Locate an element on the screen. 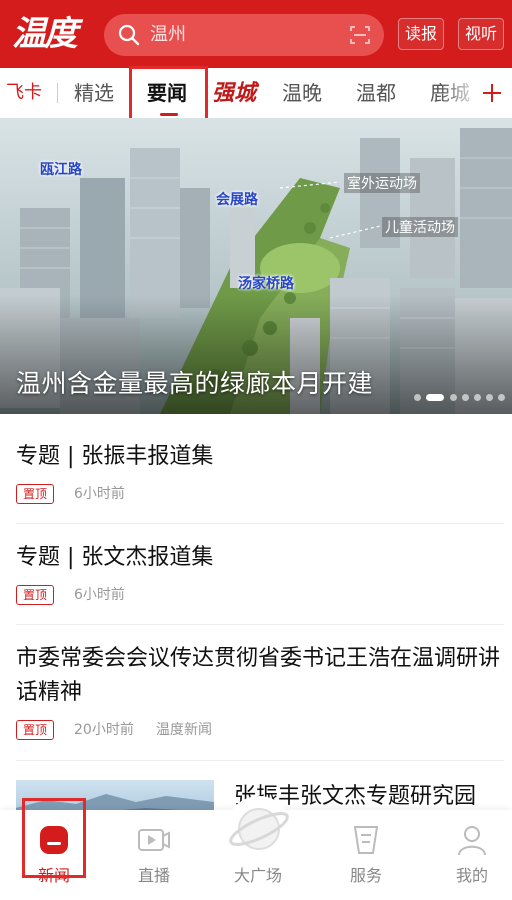 The height and width of the screenshot is (900, 512). plaza-center-button is located at coordinates (259, 829).